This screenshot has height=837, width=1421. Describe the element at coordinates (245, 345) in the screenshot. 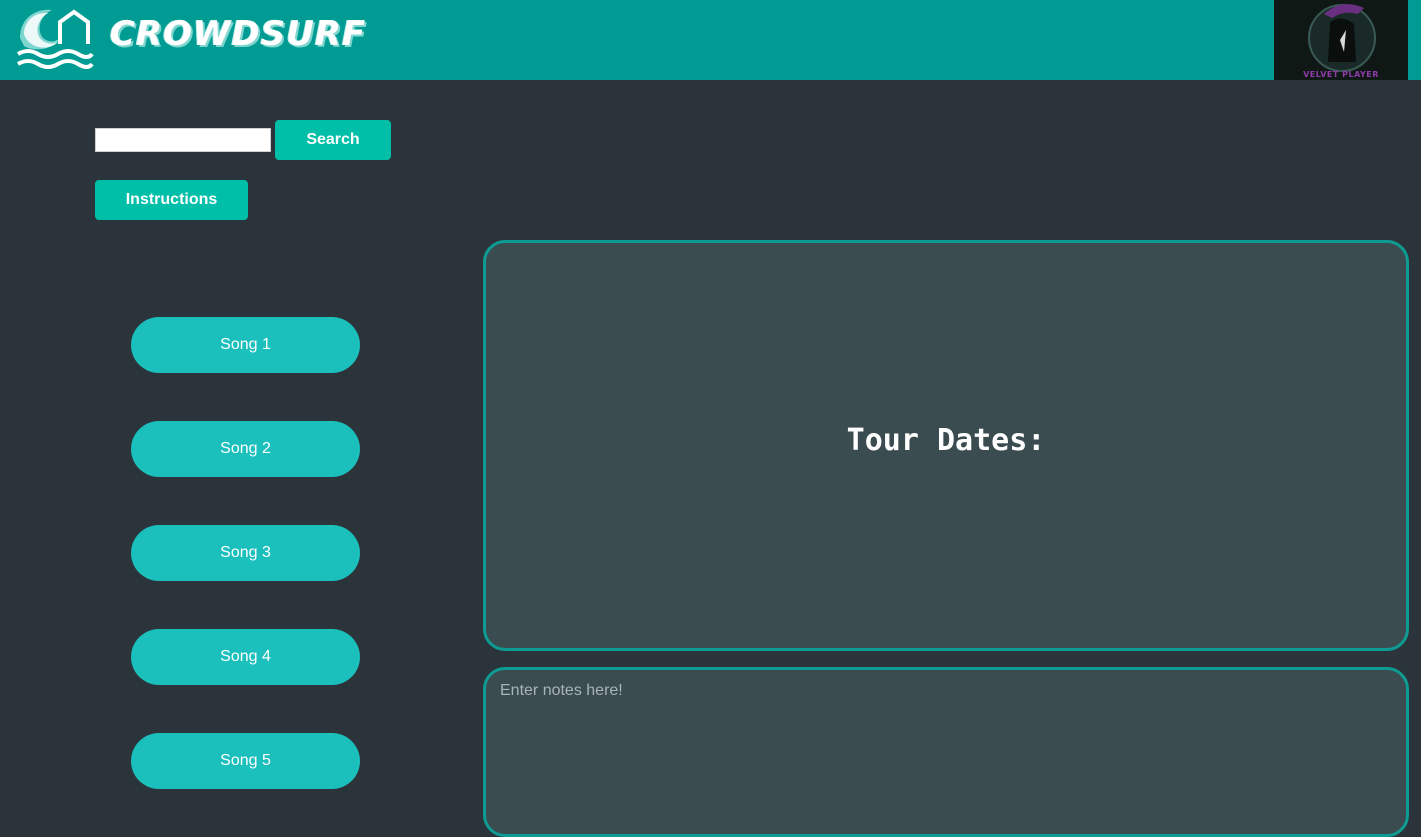

I see `song-button-1: Song 1` at that location.